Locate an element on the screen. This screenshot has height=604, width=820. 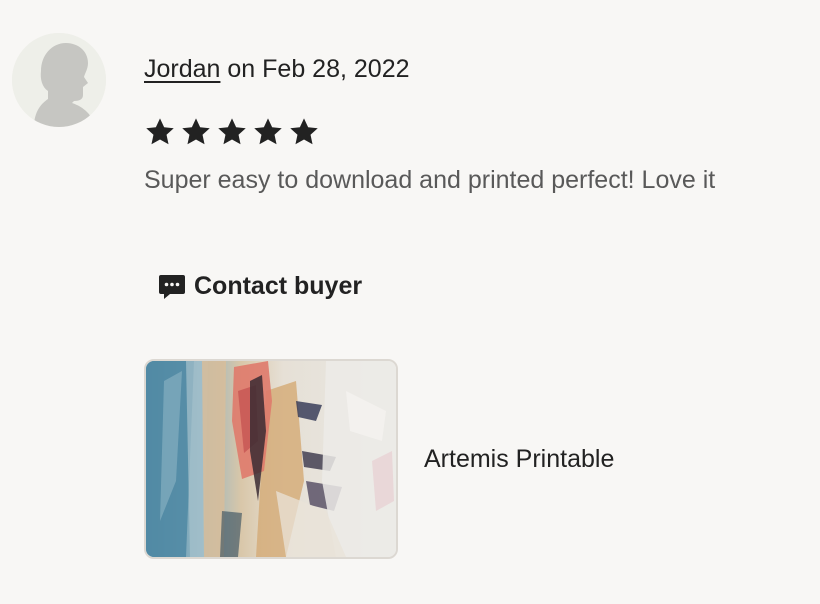
avatar is located at coordinates (59, 80).